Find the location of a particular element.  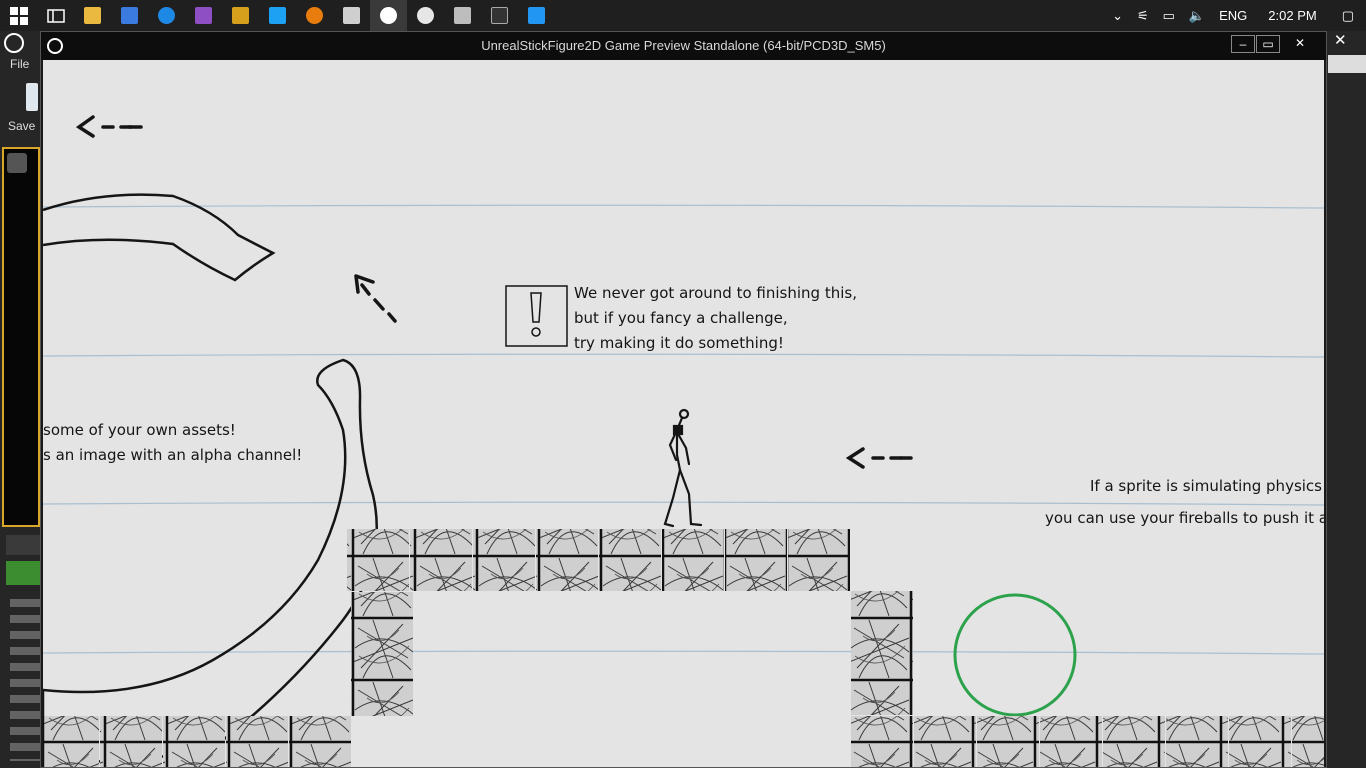

save-button: Save is located at coordinates (21, 126).